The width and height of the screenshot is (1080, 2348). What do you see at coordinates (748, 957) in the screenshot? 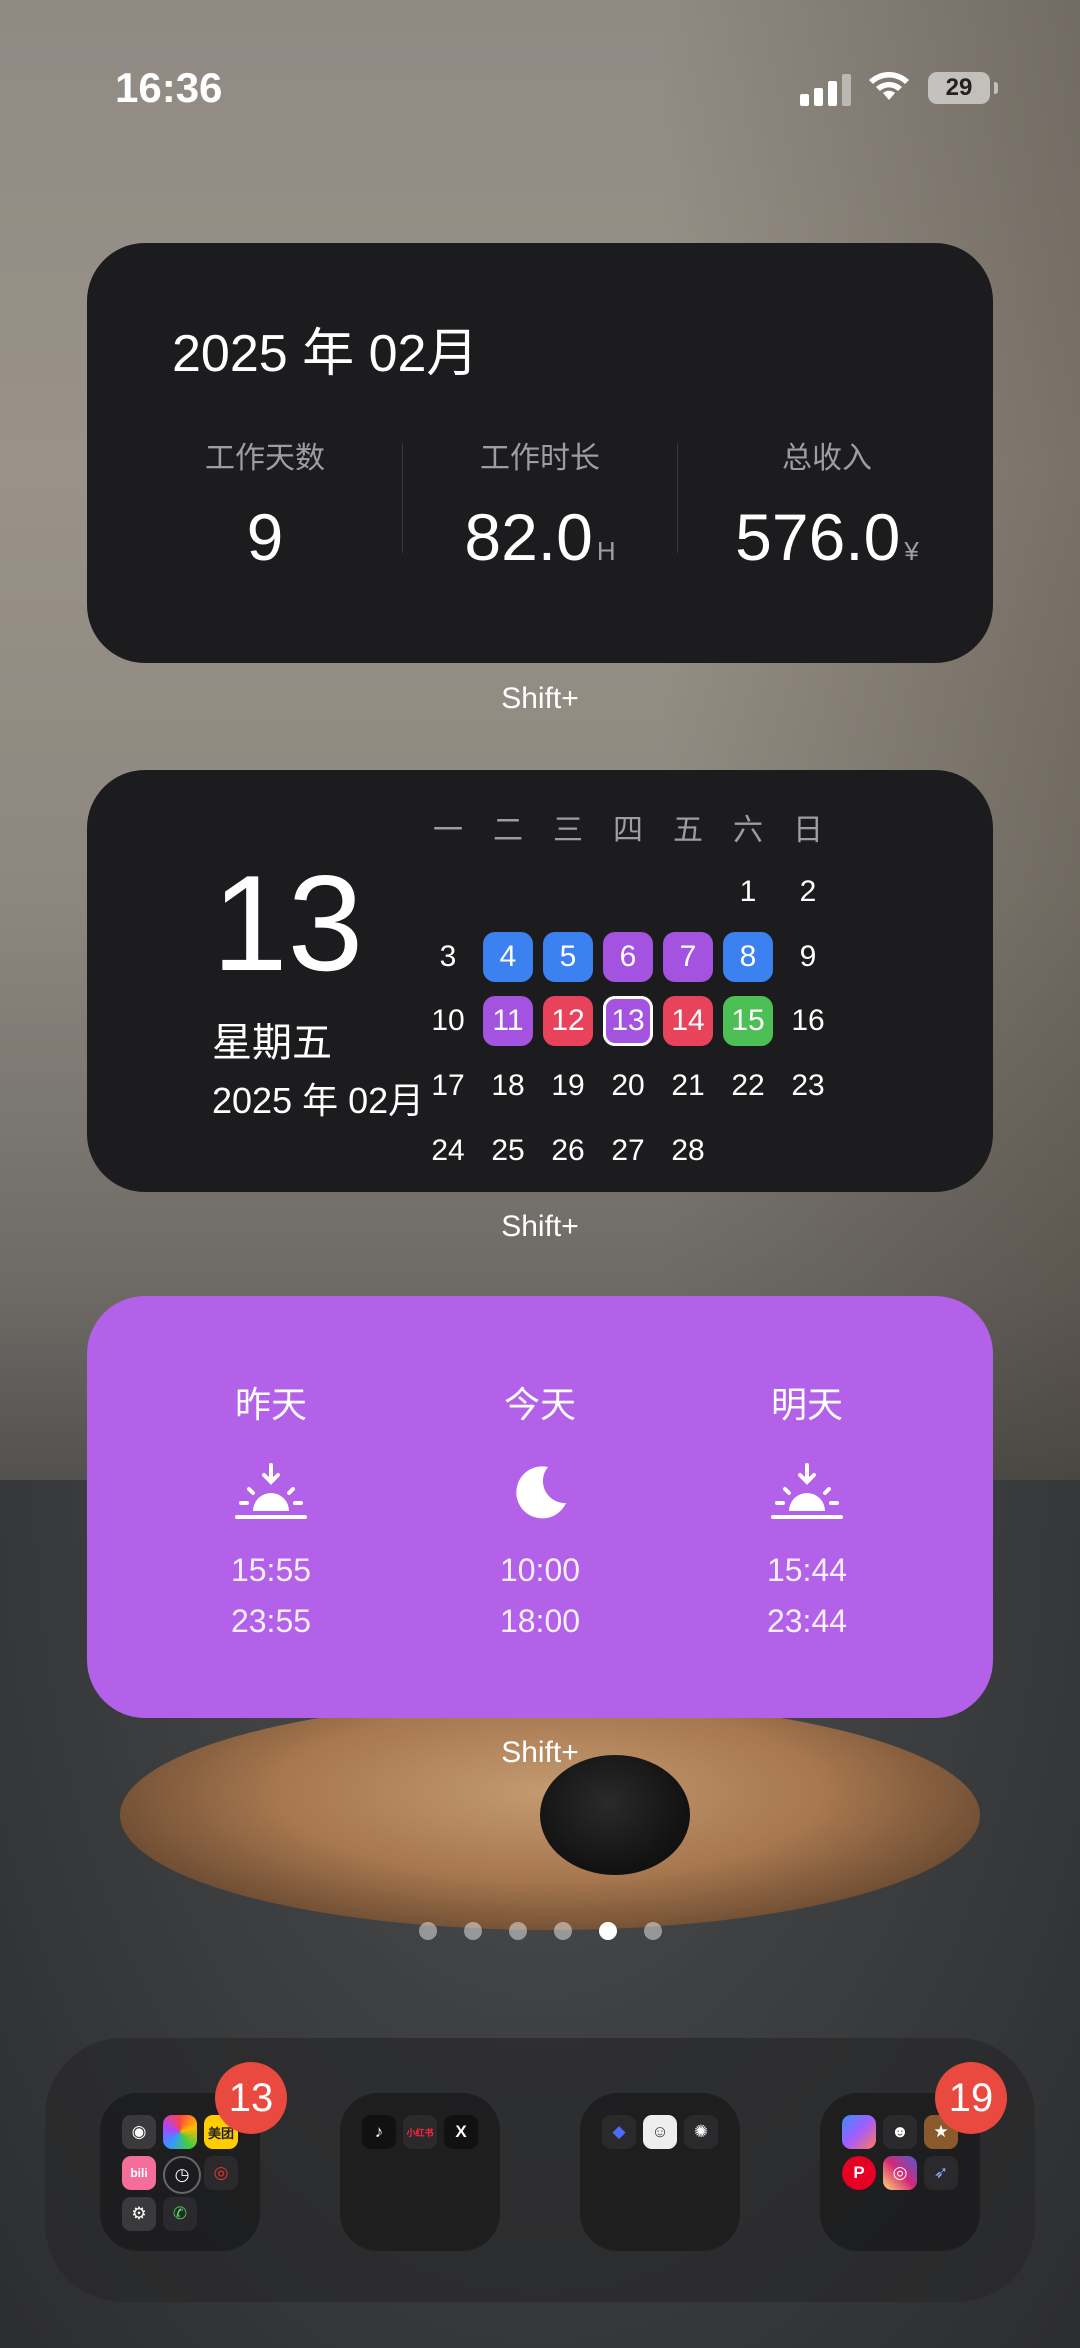
I see `calendar-day: 8` at bounding box center [748, 957].